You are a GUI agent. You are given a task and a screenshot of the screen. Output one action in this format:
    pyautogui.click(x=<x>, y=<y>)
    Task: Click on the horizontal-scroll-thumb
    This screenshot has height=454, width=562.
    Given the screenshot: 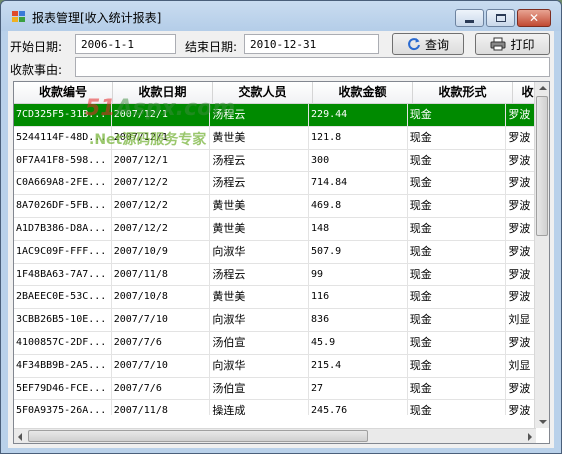 What is the action you would take?
    pyautogui.click(x=198, y=436)
    